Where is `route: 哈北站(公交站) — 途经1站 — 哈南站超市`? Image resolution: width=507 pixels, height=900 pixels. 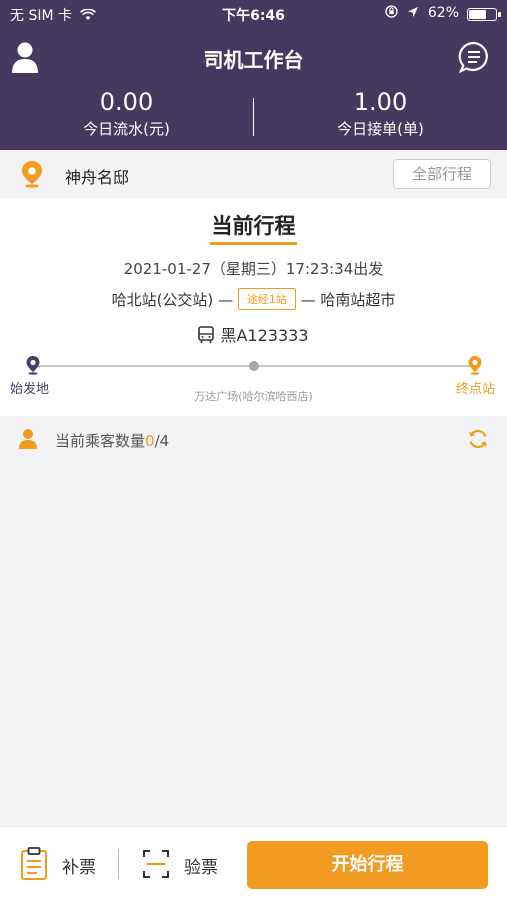 route: 哈北站(公交站) — 途经1站 — 哈南站超市 is located at coordinates (253, 299).